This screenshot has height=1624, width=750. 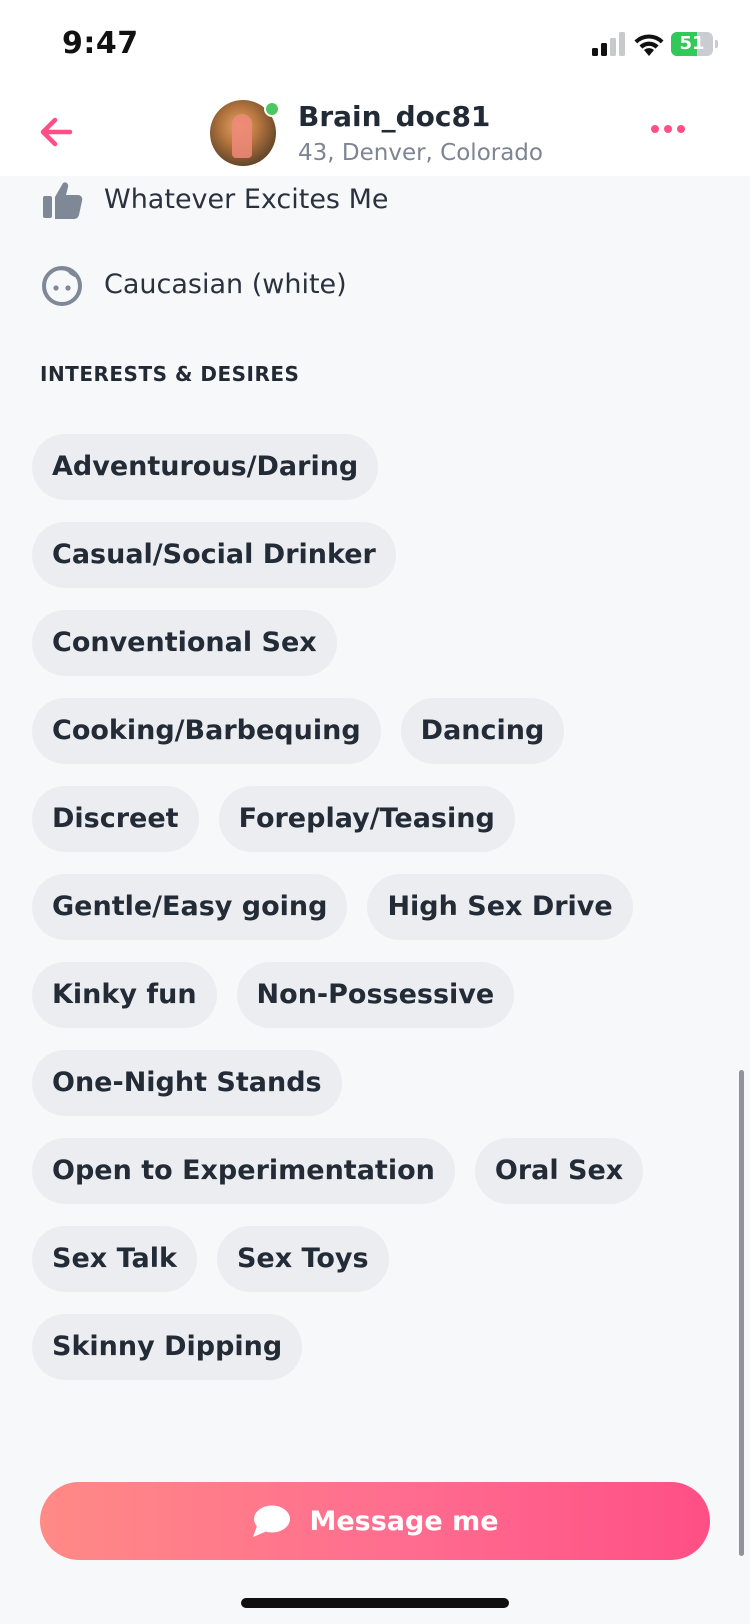 I want to click on interest-chip: Cooking/Barbequing, so click(x=206, y=731).